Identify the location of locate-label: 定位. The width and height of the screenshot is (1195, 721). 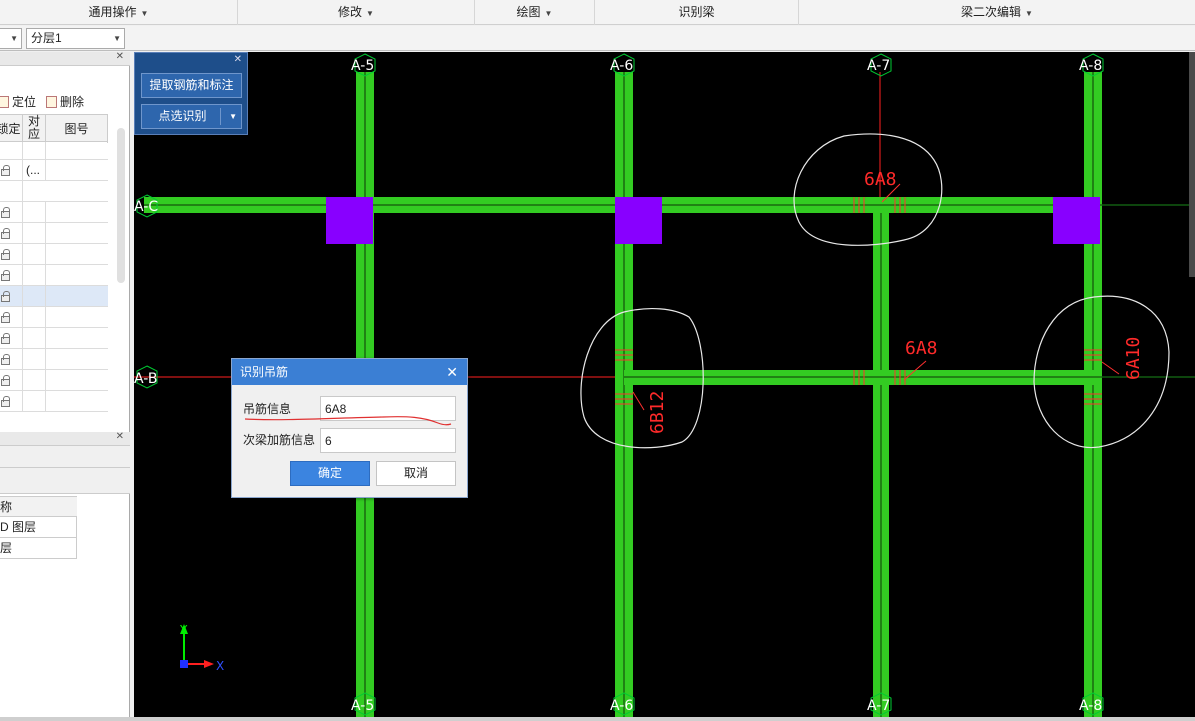
(24, 102).